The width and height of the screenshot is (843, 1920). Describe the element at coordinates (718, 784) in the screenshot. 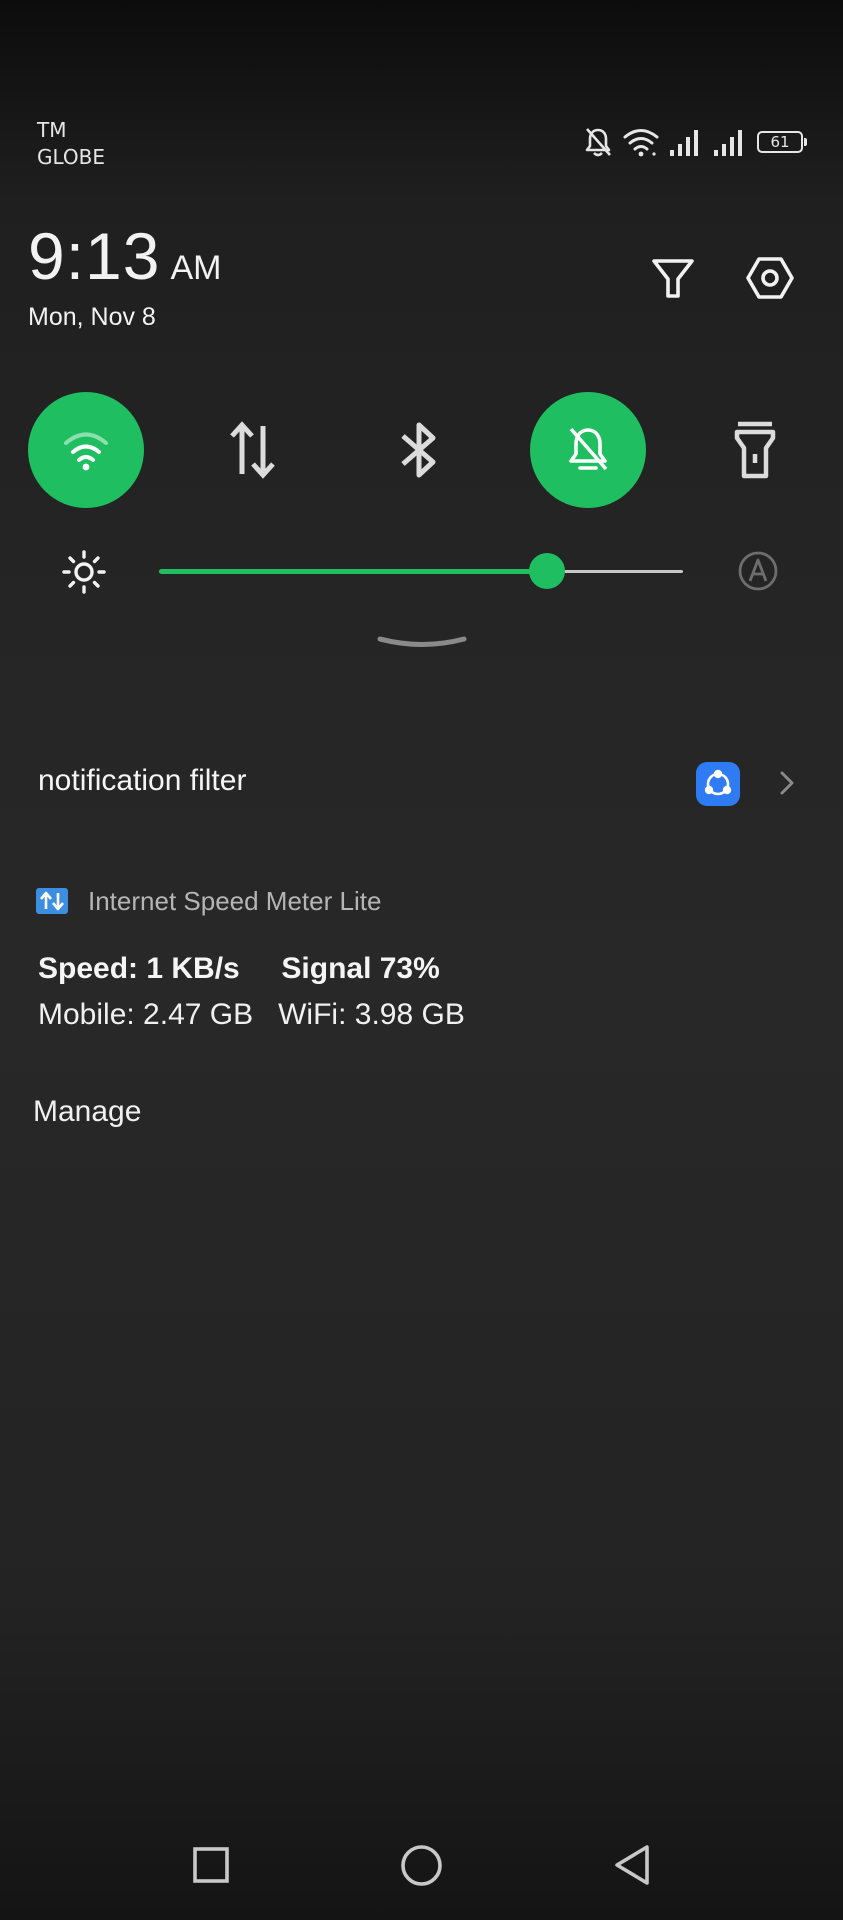

I see `shareit-icon` at that location.